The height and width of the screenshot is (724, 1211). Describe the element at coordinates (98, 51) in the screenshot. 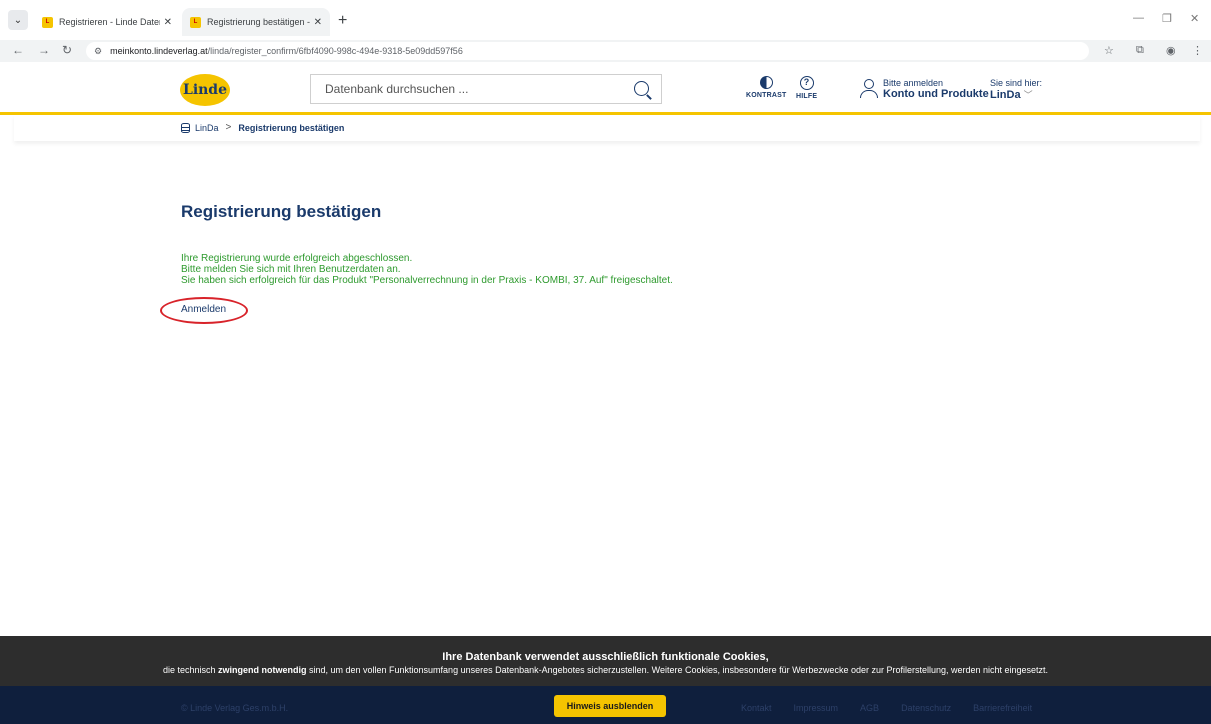

I see `site-info-icon: ⚙` at that location.